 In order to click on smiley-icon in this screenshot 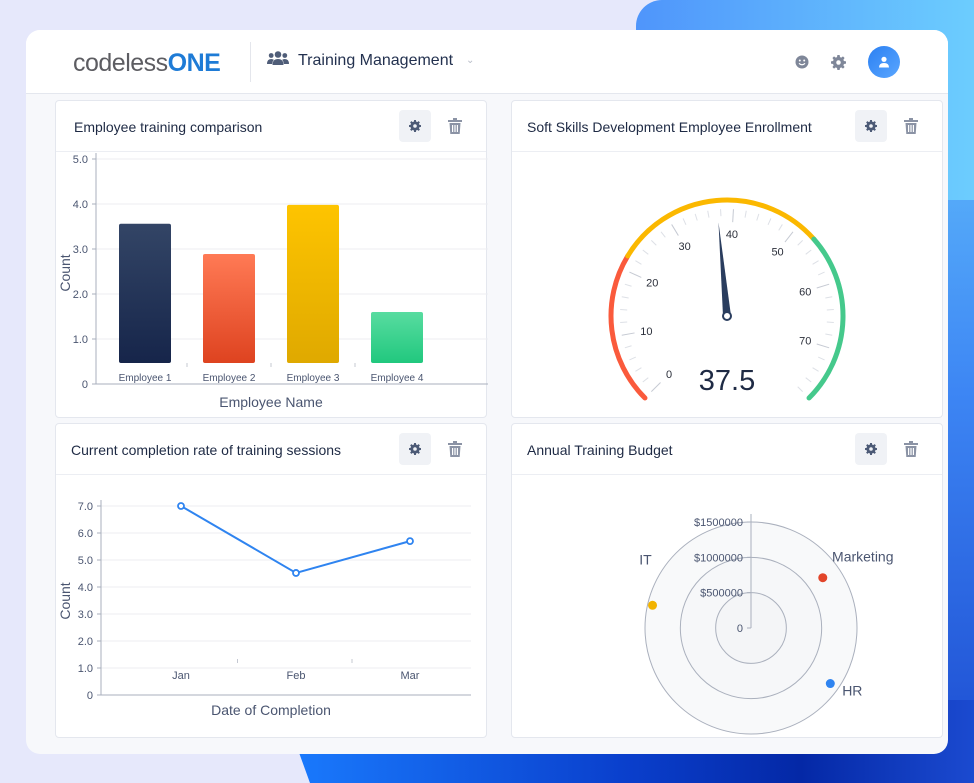, I will do `click(802, 62)`.